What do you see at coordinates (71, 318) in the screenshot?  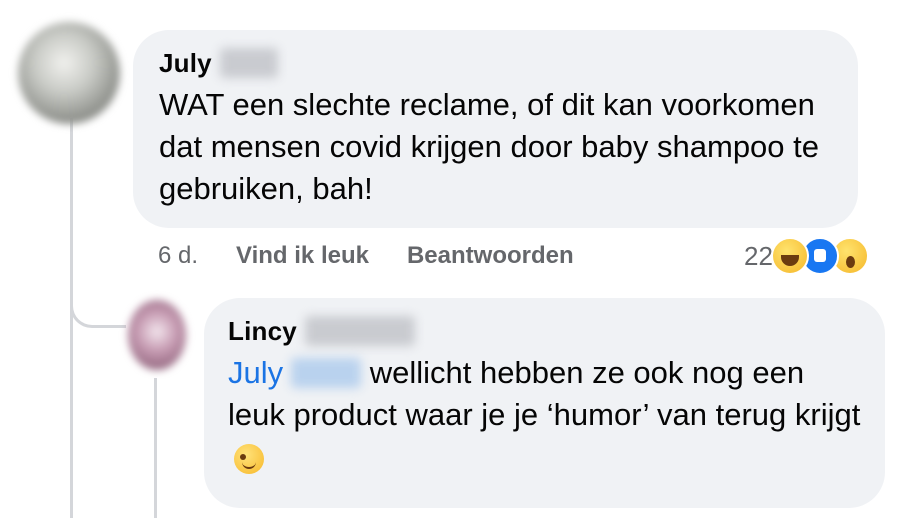 I see `thread-line` at bounding box center [71, 318].